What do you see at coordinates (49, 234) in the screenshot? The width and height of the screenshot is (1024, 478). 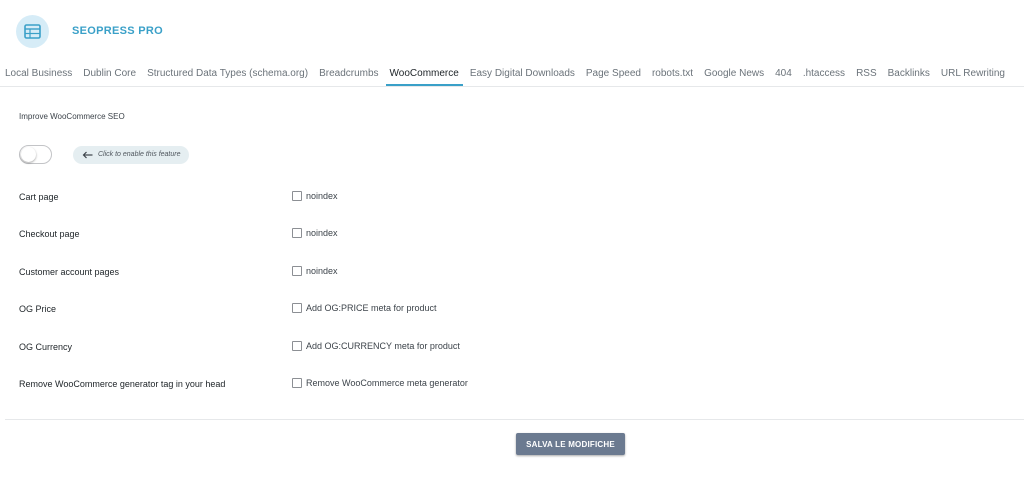 I see `setting-label: Checkout page` at bounding box center [49, 234].